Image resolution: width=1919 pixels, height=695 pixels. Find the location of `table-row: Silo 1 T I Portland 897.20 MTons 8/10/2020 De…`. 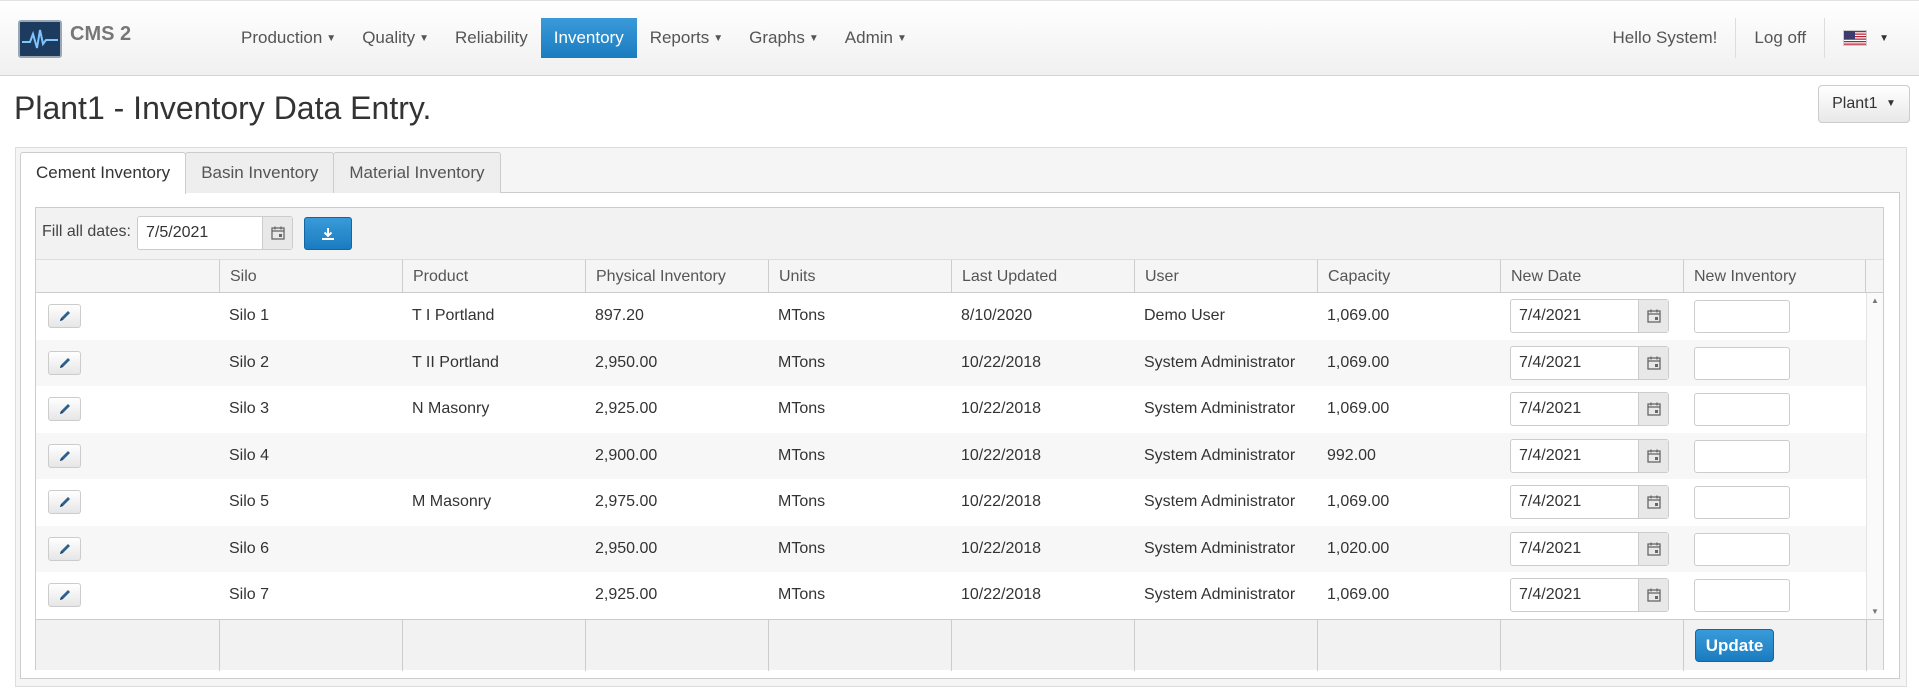

table-row: Silo 1 T I Portland 897.20 MTons 8/10/2020 De… is located at coordinates (951, 316).